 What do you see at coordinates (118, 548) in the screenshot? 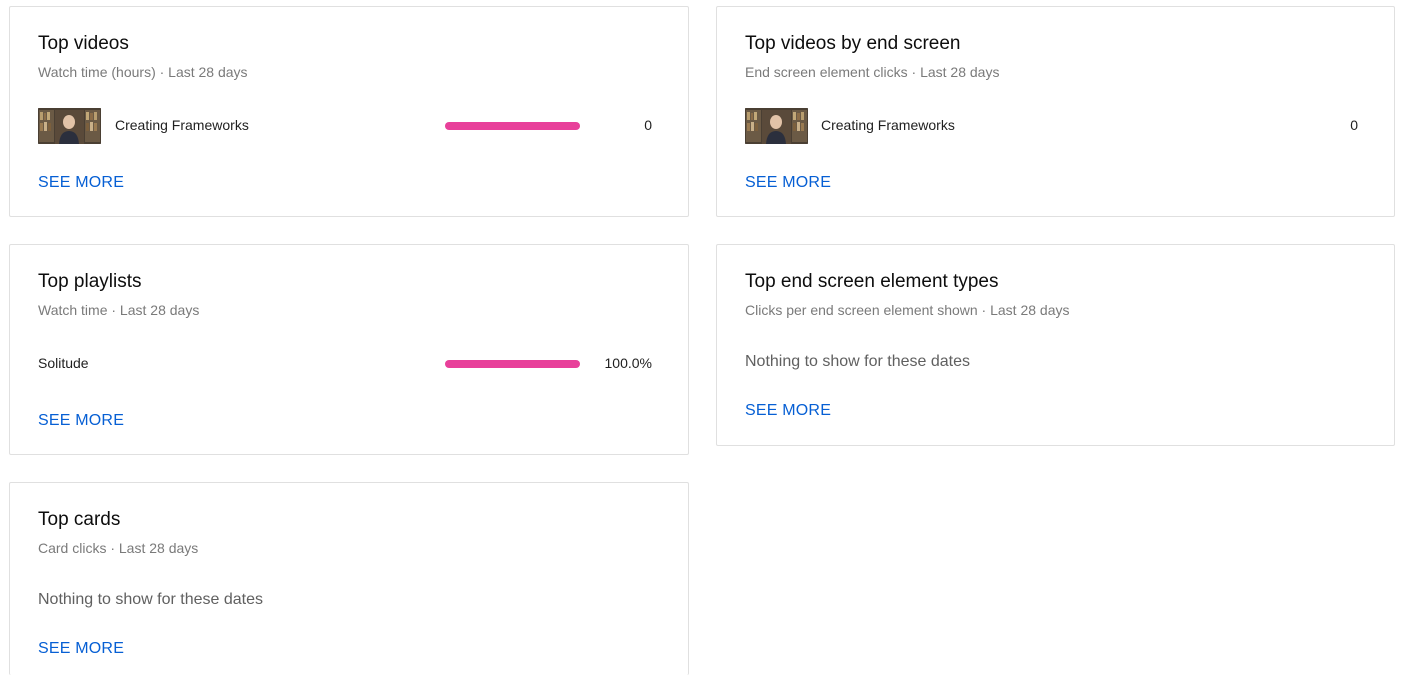
I see `card-subtitle: Card clicks · Last 28 days` at bounding box center [118, 548].